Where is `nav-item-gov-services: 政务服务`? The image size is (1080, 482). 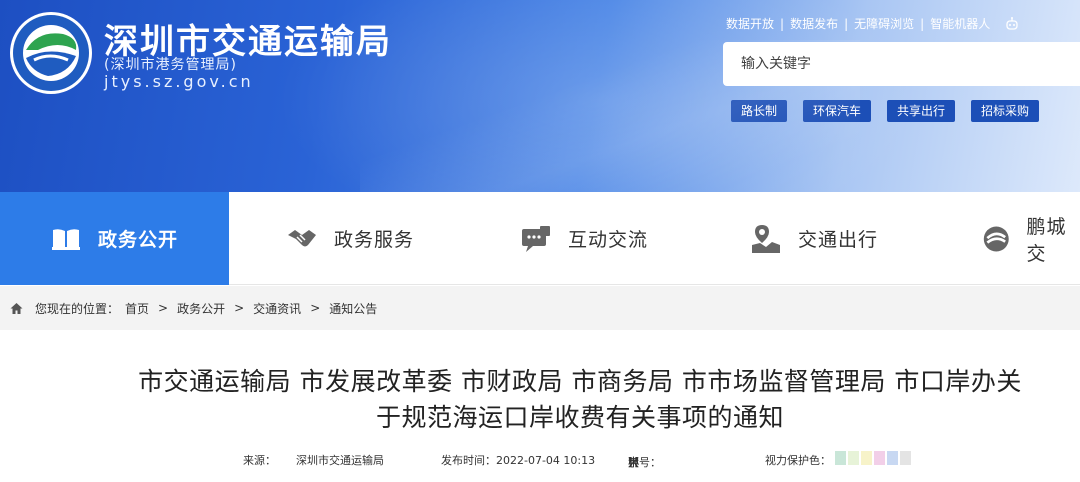 nav-item-gov-services: 政务服务 is located at coordinates (350, 238).